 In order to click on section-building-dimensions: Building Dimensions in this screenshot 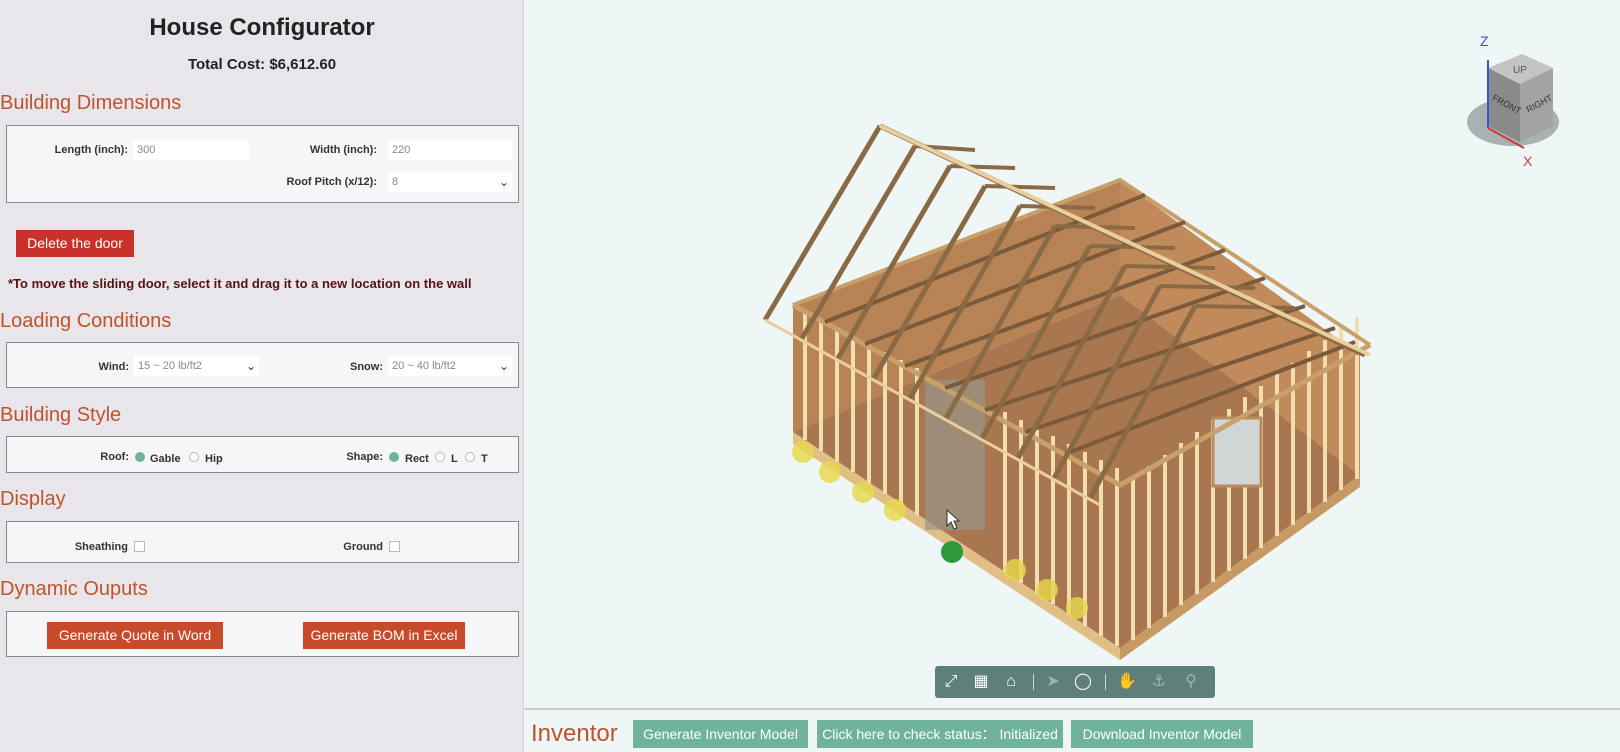, I will do `click(91, 103)`.